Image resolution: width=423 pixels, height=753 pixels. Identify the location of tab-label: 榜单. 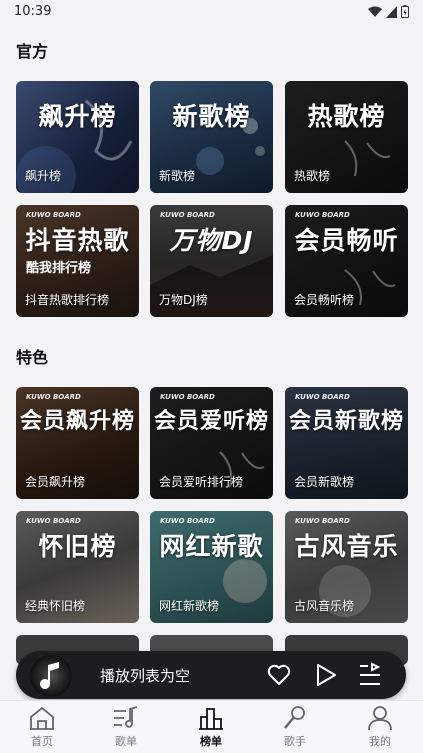
(211, 741).